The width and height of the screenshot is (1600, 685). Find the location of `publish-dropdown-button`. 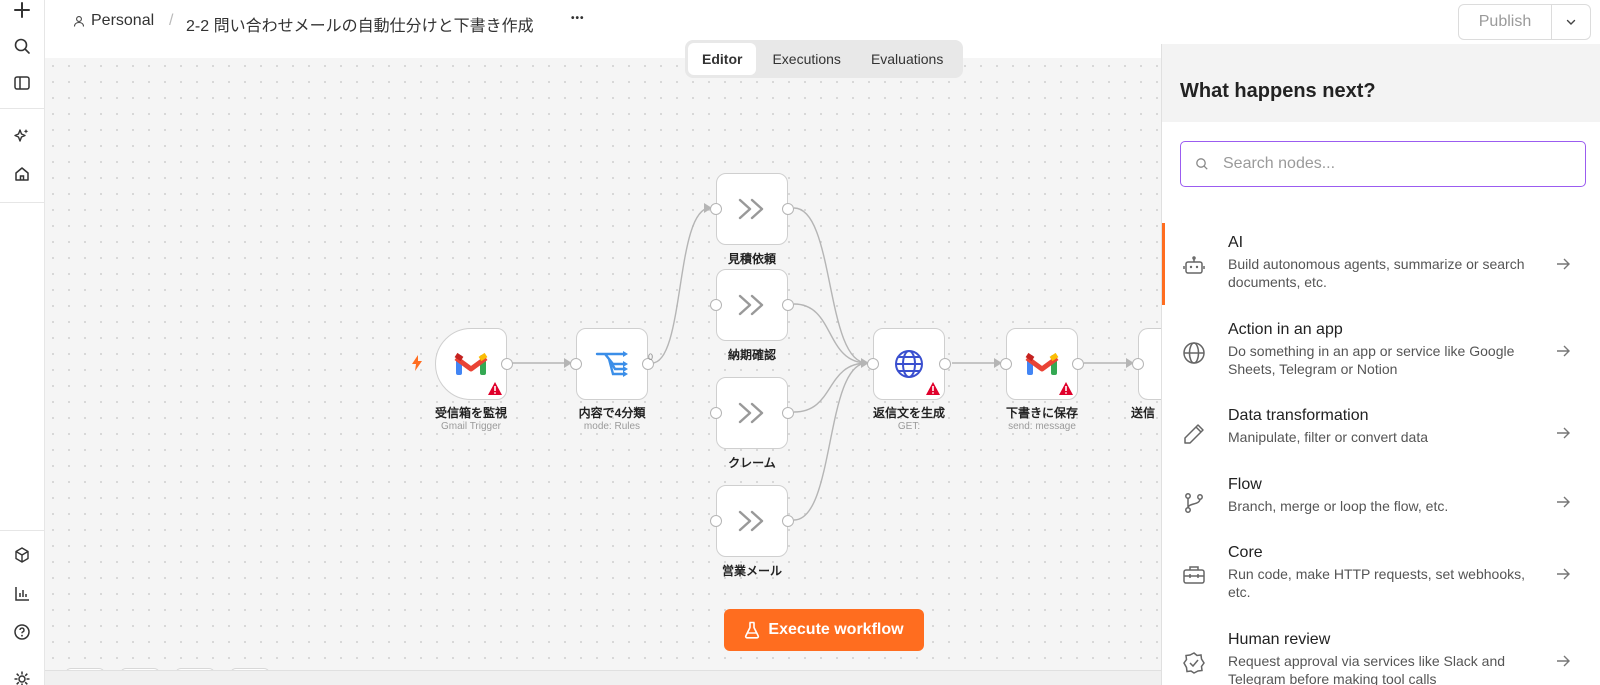

publish-dropdown-button is located at coordinates (1571, 22).